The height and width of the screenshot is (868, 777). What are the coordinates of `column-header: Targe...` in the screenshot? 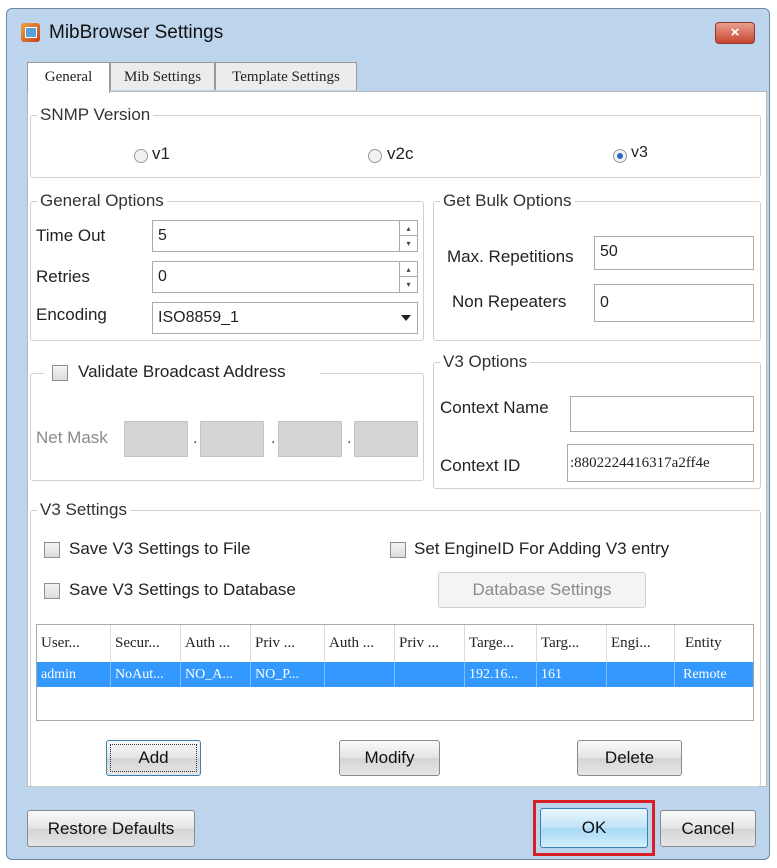 It's located at (501, 643).